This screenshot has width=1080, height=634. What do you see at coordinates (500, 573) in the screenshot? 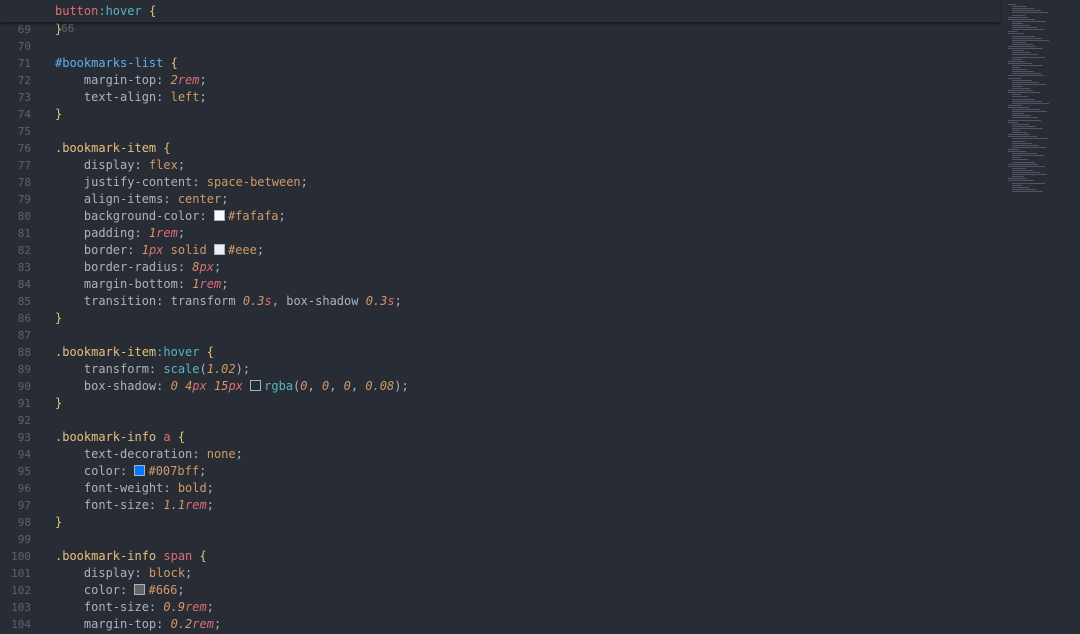
I see `code-line: 101 display: block;` at bounding box center [500, 573].